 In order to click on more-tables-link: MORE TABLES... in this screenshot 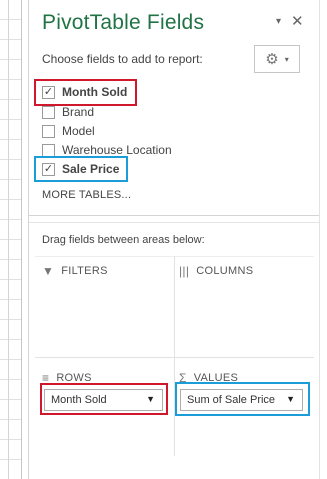, I will do `click(86, 195)`.